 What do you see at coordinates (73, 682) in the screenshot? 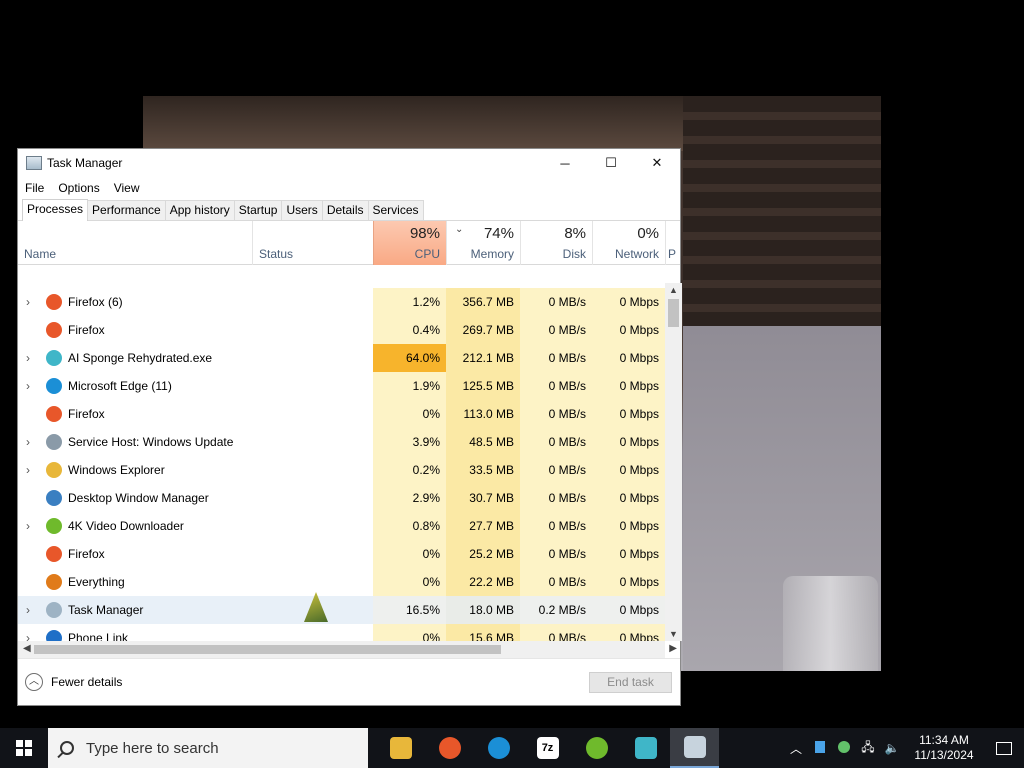
I see `fewer-details-button: ︿ Fewer details` at bounding box center [73, 682].